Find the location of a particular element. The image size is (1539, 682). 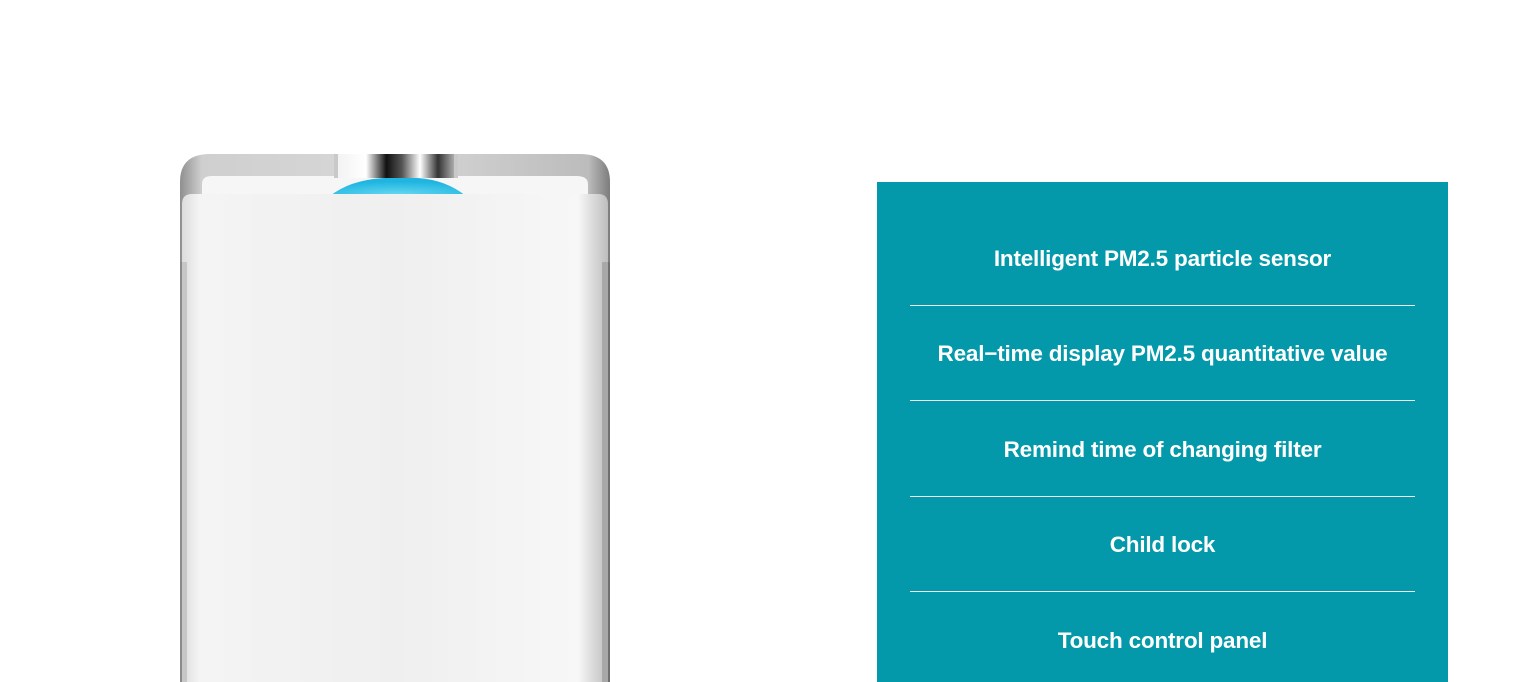

feature-label: Child lock is located at coordinates (1162, 544).